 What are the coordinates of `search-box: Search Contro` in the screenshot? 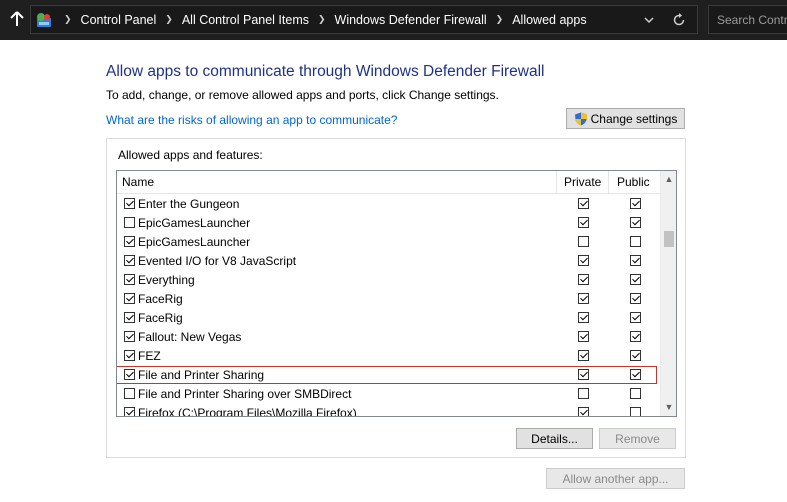 It's located at (747, 19).